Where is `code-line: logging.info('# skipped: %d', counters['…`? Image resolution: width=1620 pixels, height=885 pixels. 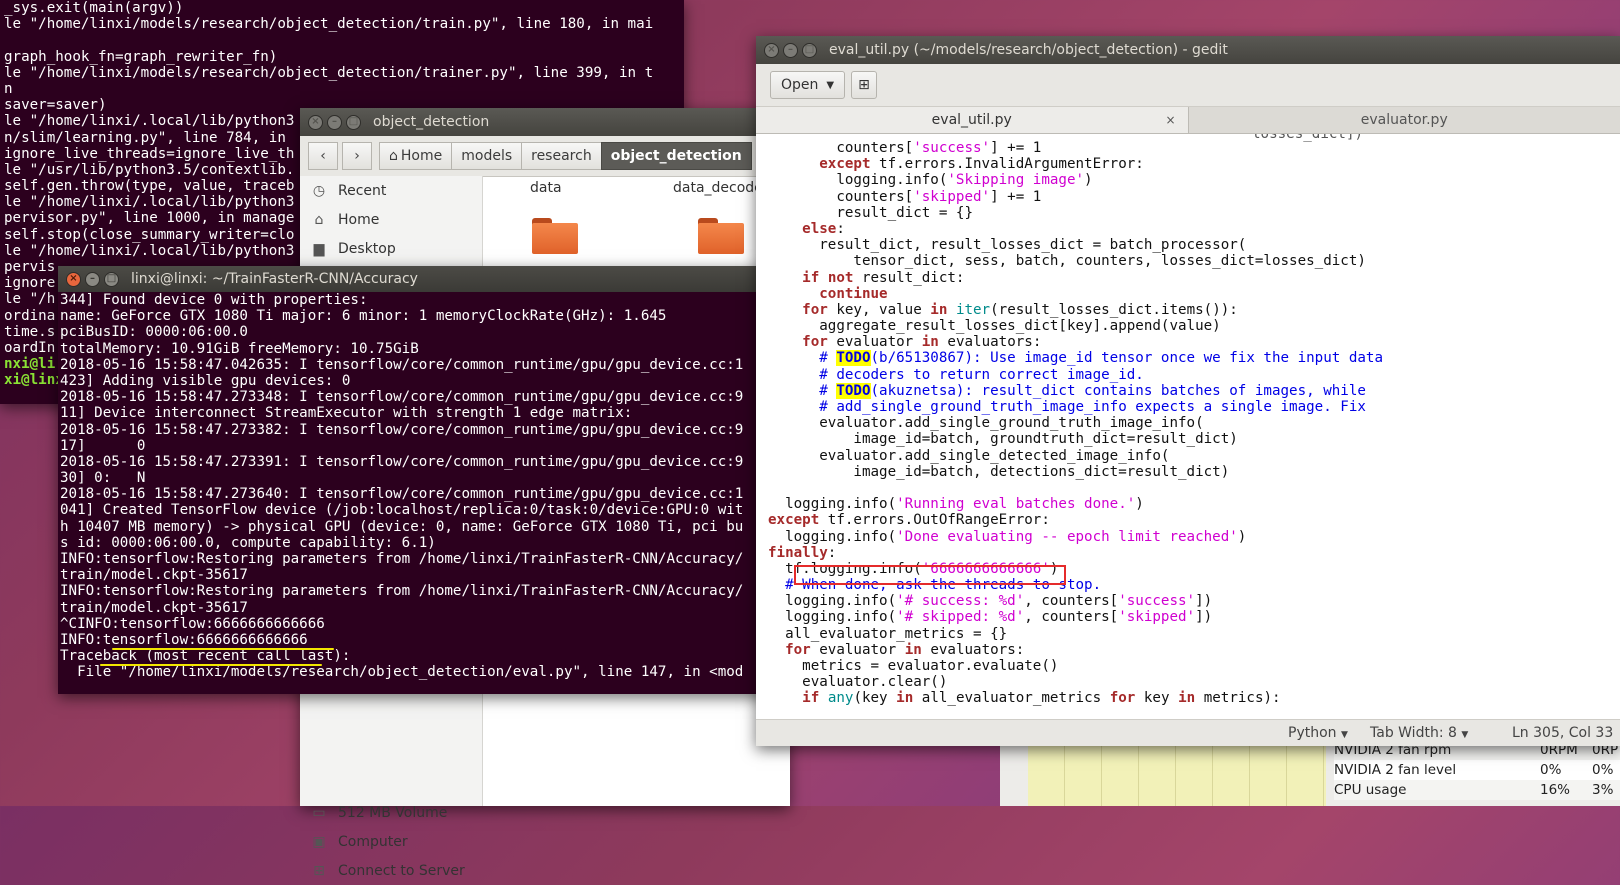
code-line: logging.info('# skipped: %d', counters['… is located at coordinates (1069, 617).